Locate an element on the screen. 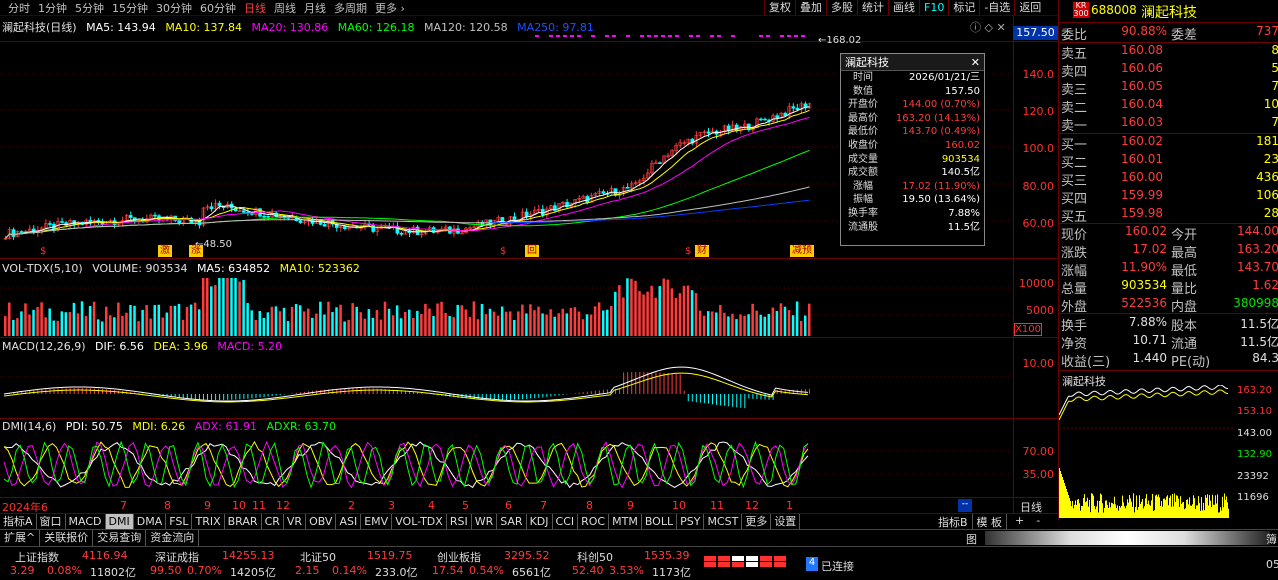 This screenshot has height=580, width=1278. indicator-tab: KDJ is located at coordinates (540, 521).